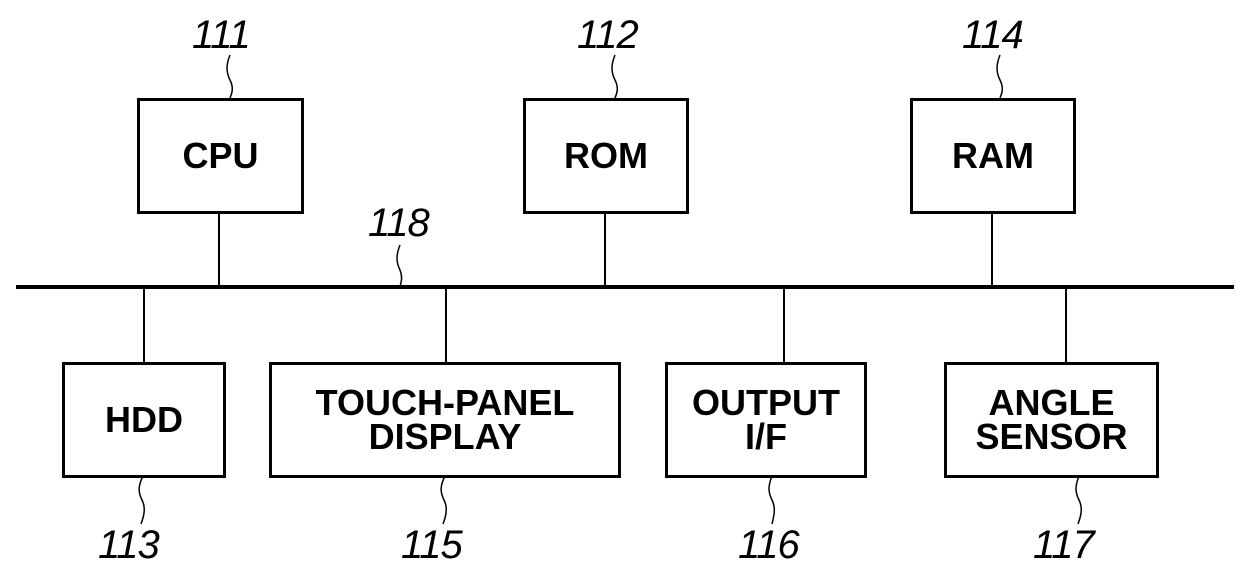  I want to click on ref-112: 112, so click(608, 35).